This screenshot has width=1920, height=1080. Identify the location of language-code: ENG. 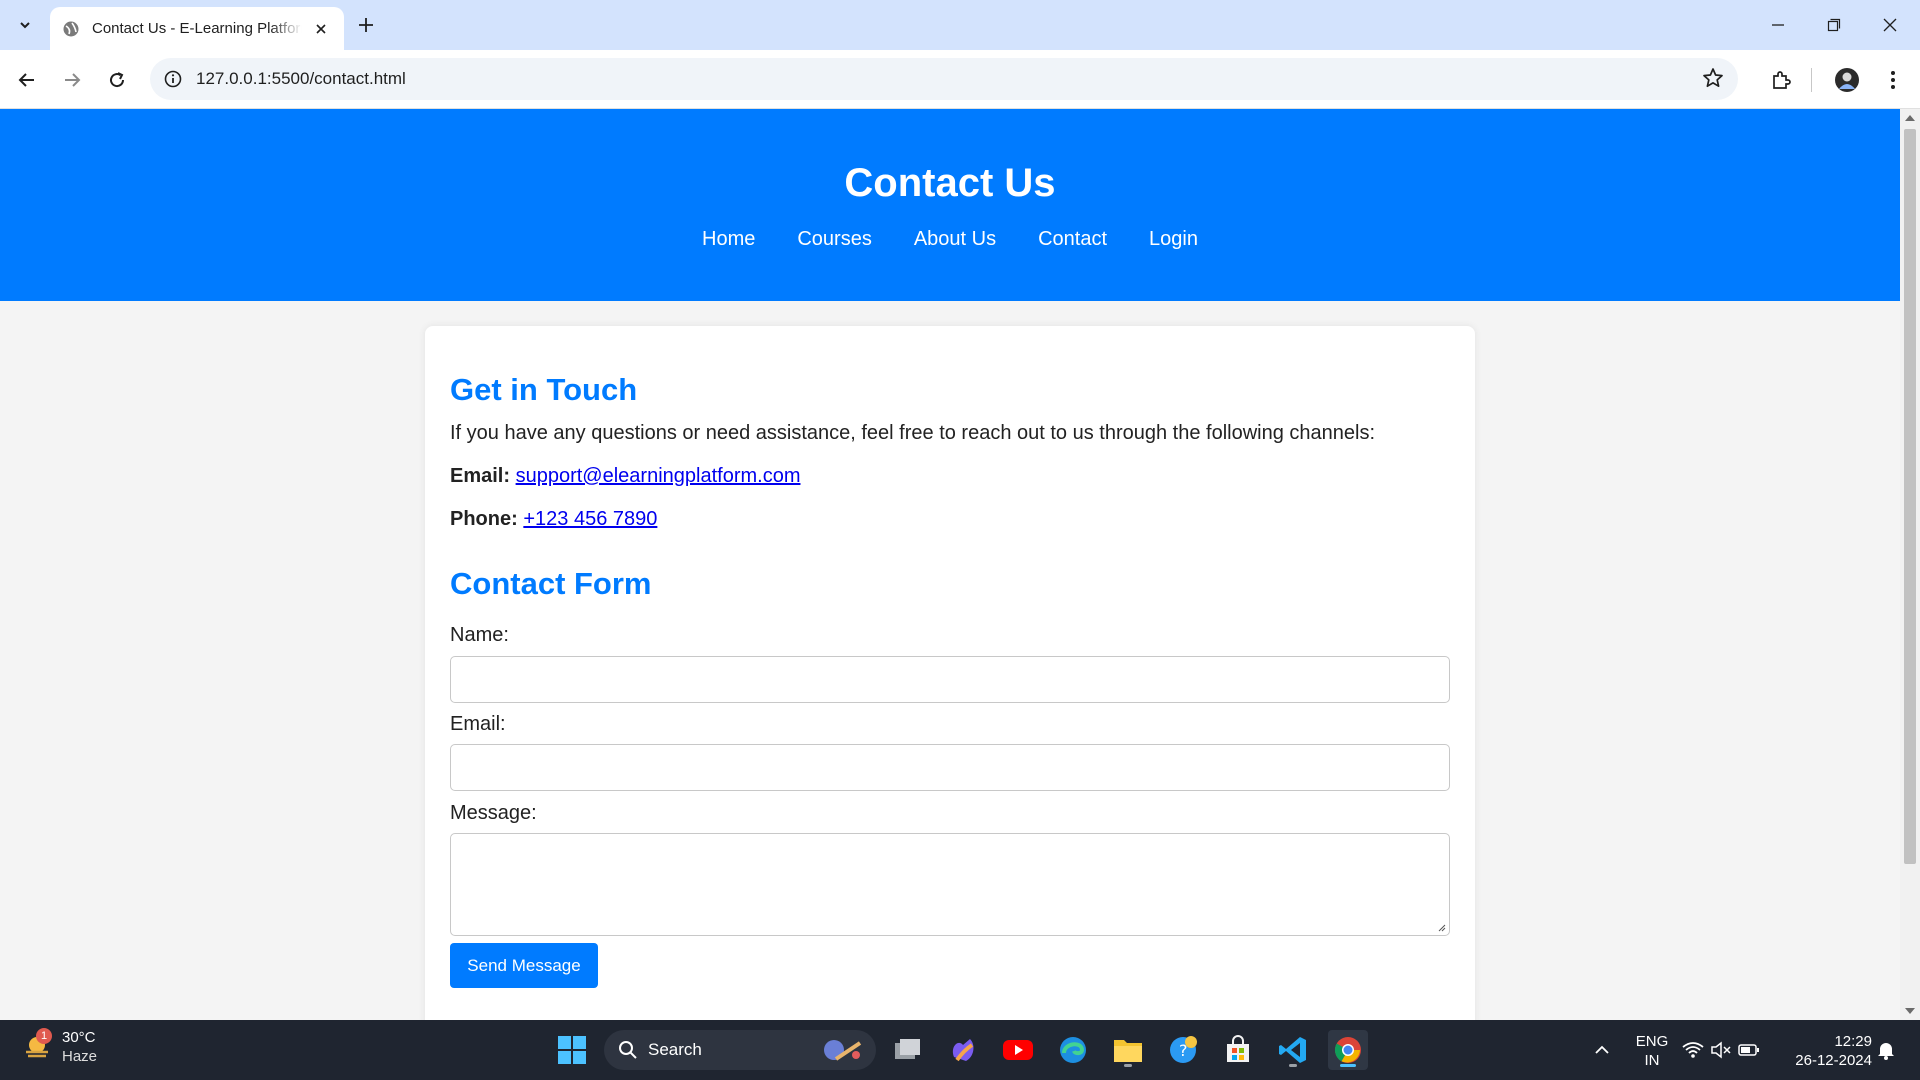
(1652, 1041).